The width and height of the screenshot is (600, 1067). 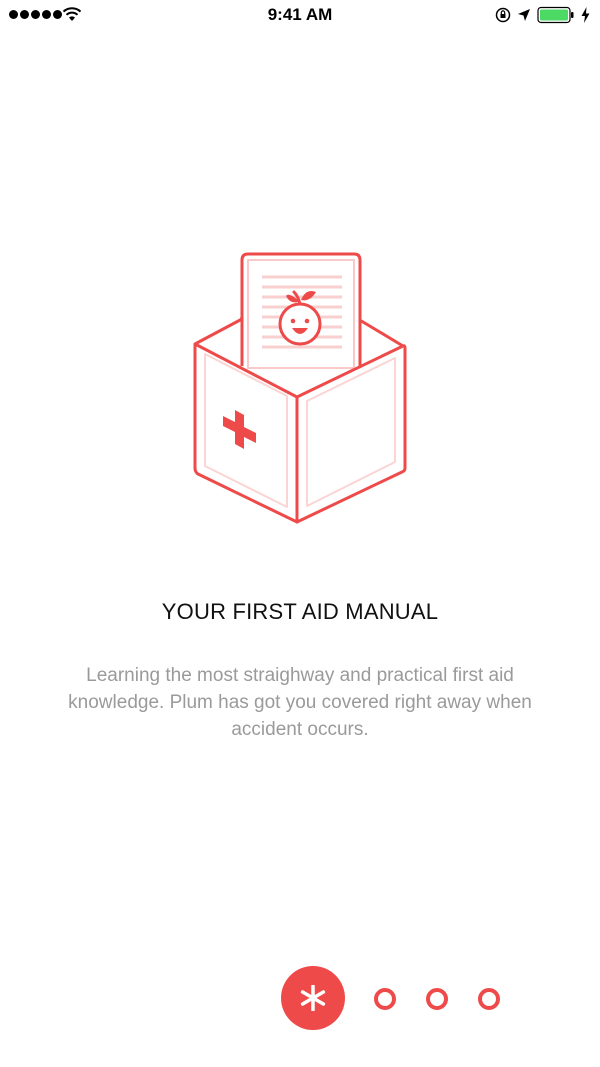 What do you see at coordinates (555, 15) in the screenshot?
I see `battery-icon` at bounding box center [555, 15].